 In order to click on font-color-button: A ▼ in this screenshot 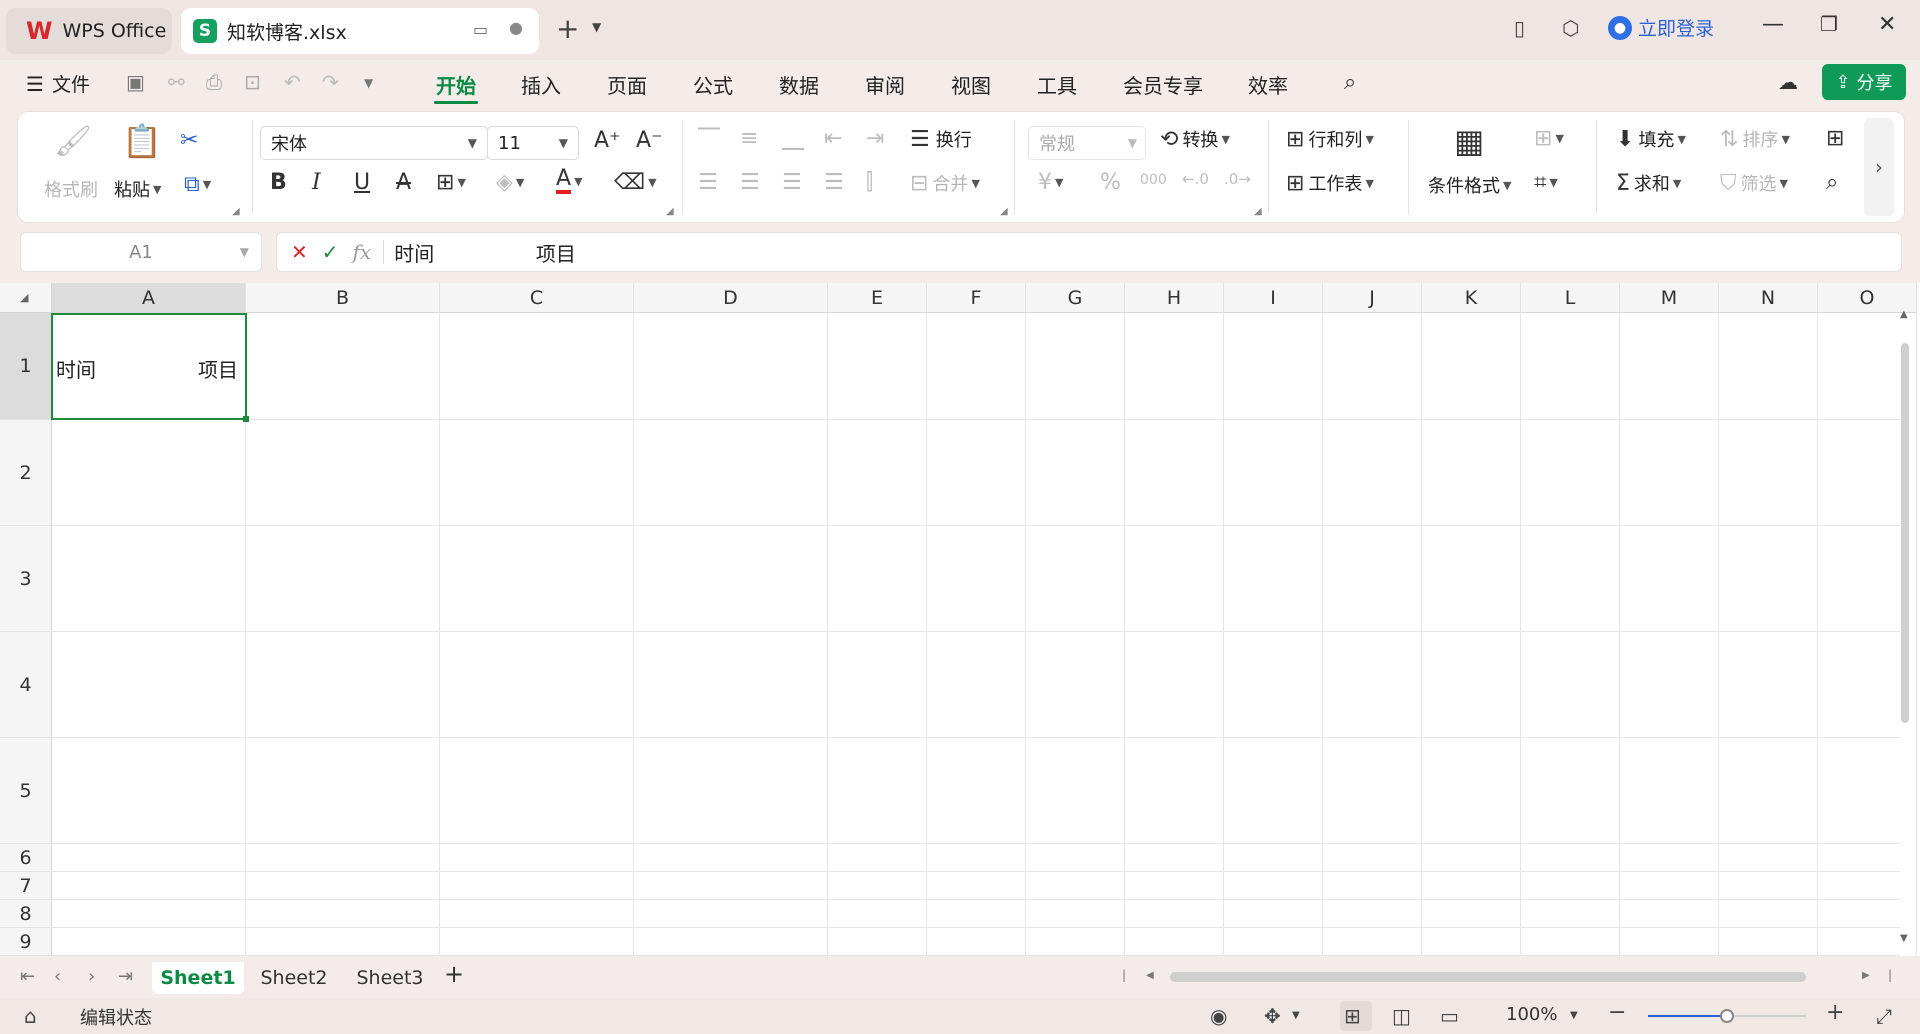, I will do `click(569, 181)`.